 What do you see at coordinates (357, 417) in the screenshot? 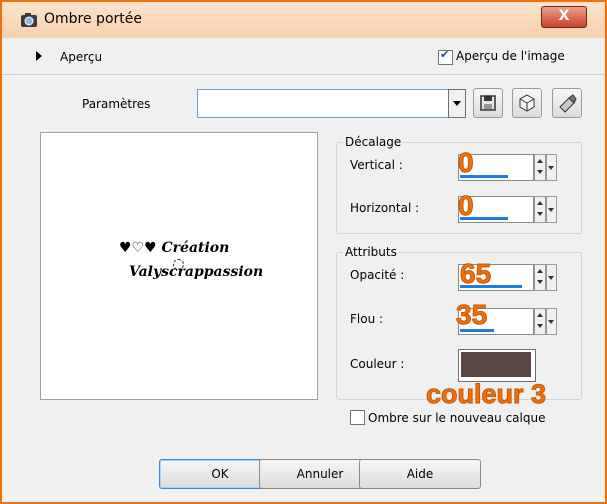
I see `new-layer-checkbox` at bounding box center [357, 417].